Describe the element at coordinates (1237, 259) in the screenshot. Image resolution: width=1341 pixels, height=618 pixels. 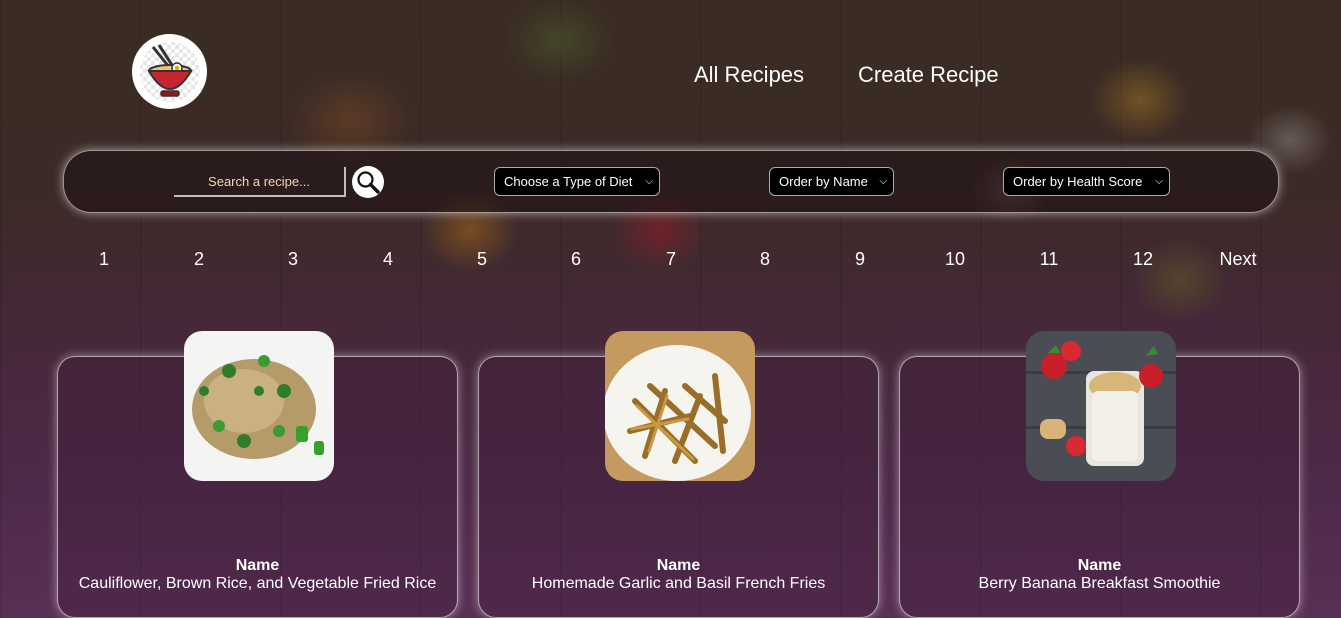
I see `next-page-link: Next` at that location.